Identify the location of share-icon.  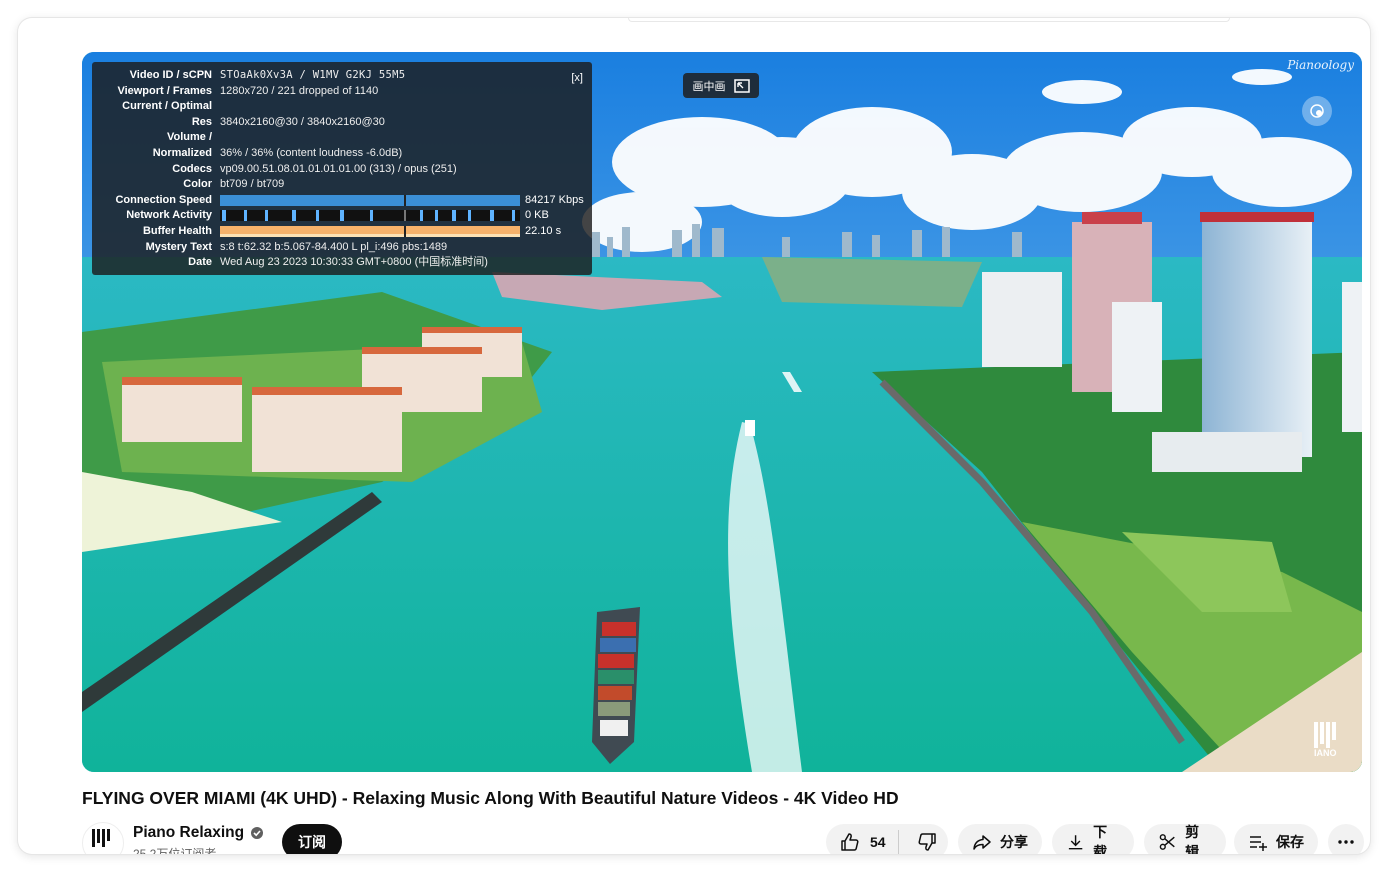
(982, 842).